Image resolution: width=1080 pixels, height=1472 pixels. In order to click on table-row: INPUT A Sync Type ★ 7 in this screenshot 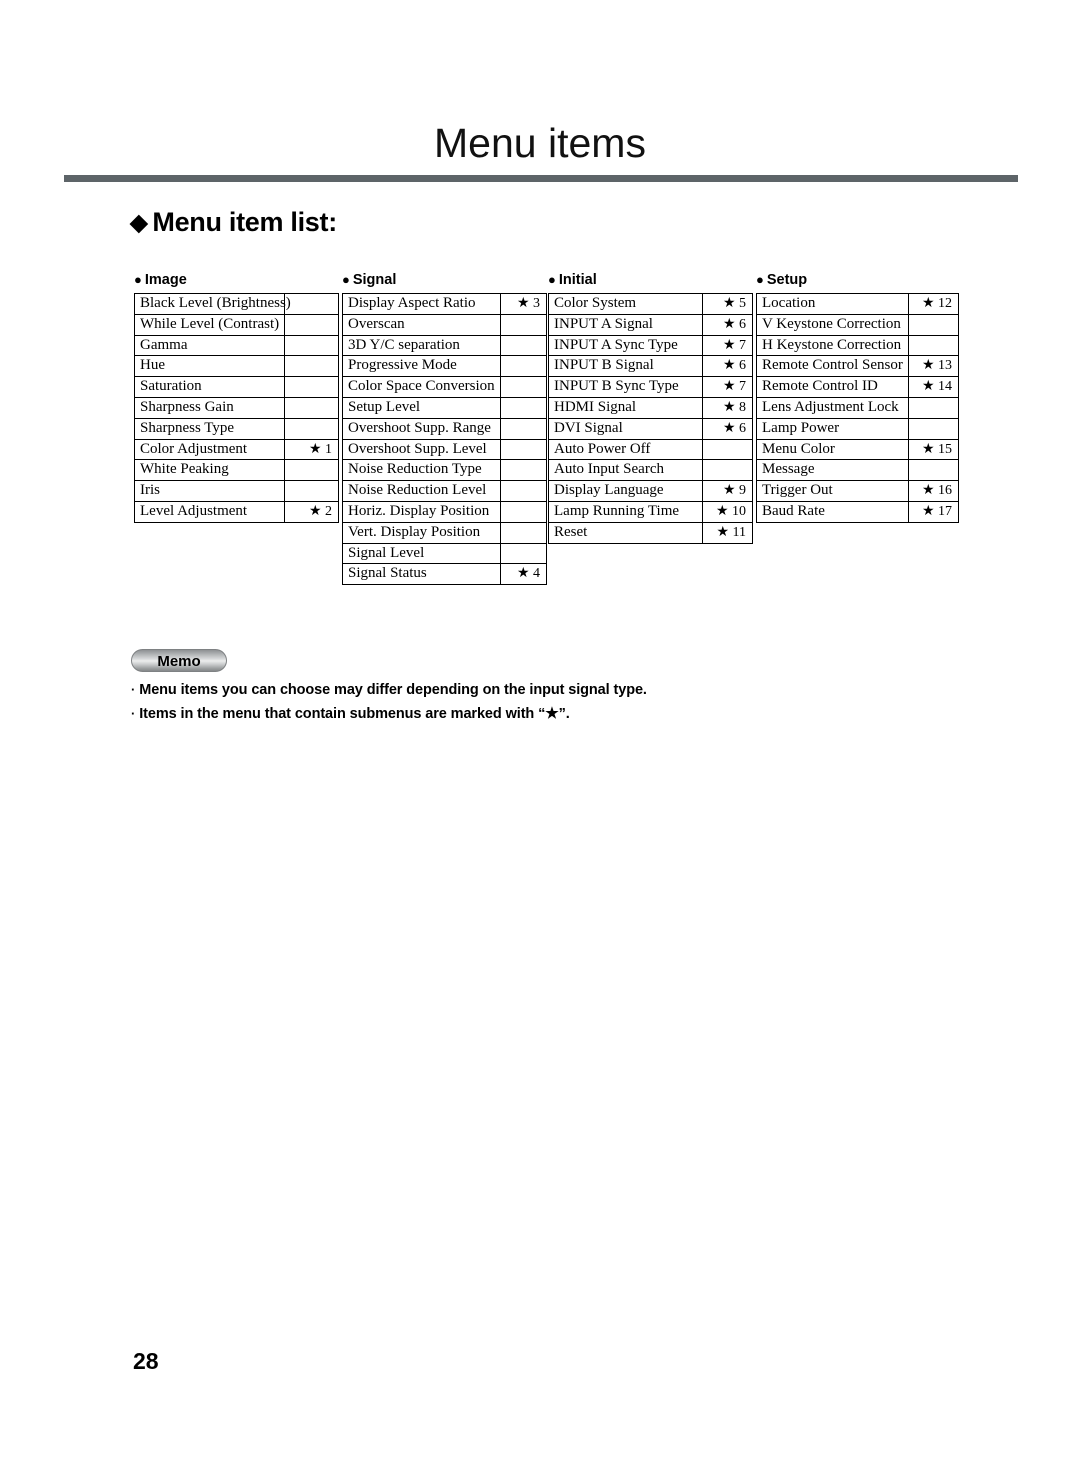, I will do `click(650, 345)`.